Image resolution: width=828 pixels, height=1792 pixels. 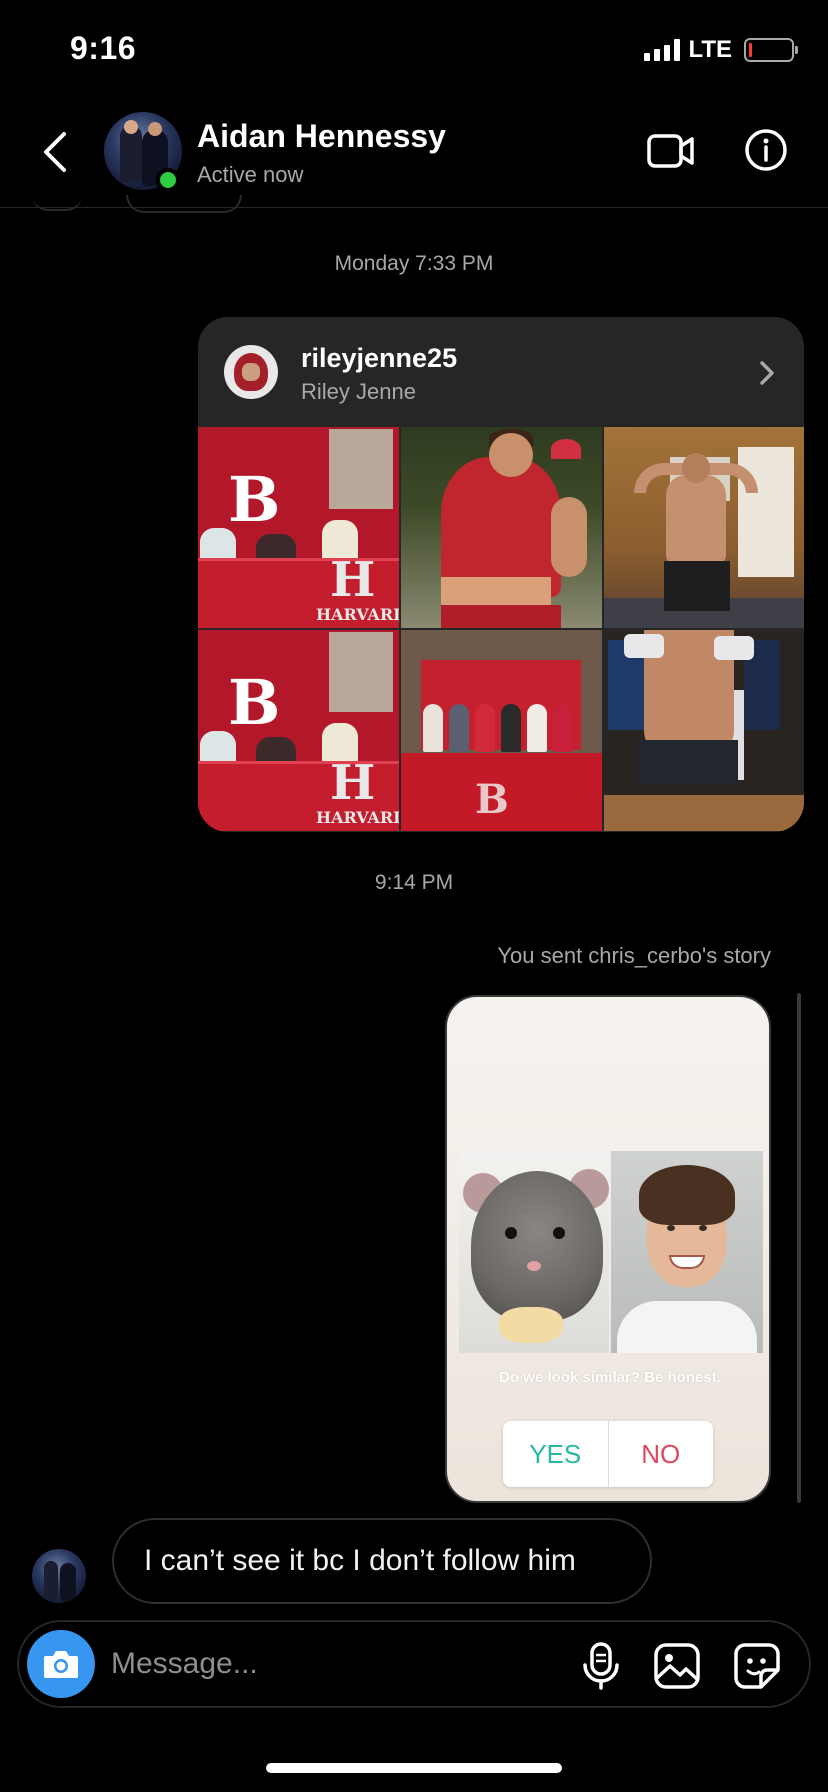 What do you see at coordinates (710, 49) in the screenshot?
I see `network-label: LTE` at bounding box center [710, 49].